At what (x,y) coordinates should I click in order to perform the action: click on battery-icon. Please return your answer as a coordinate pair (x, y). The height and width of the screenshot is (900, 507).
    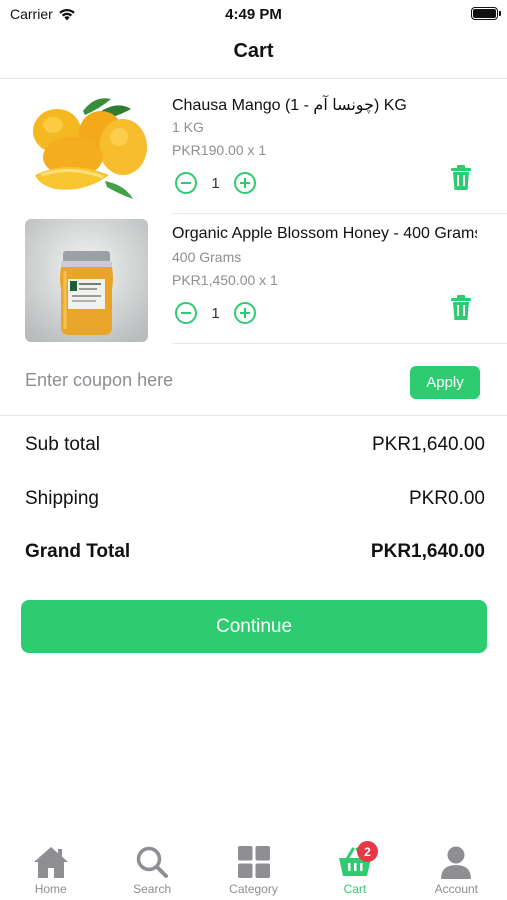
    Looking at the image, I should click on (486, 13).